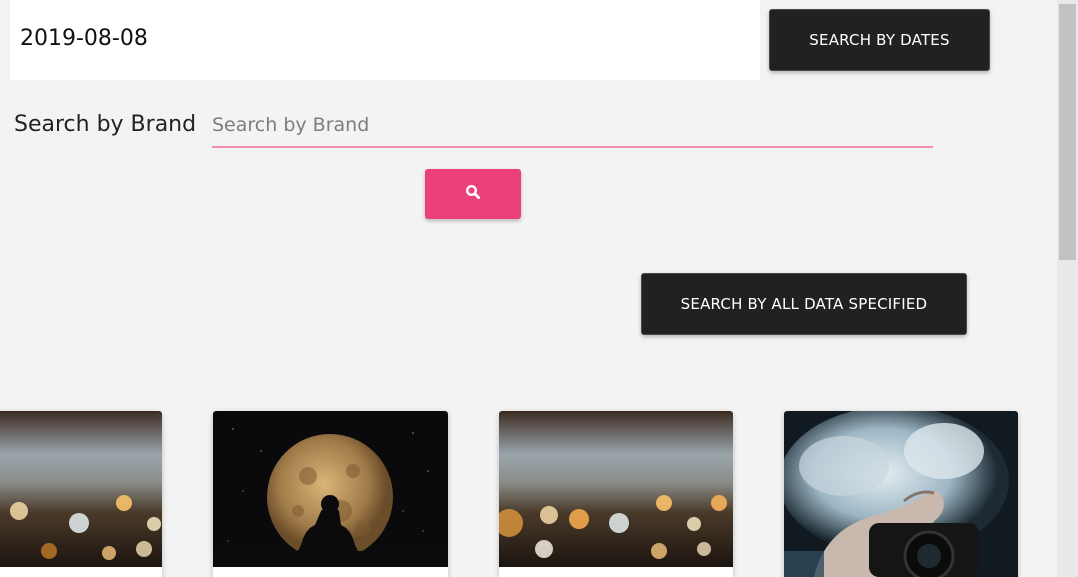 The height and width of the screenshot is (577, 1078). I want to click on brand-search-button, so click(473, 194).